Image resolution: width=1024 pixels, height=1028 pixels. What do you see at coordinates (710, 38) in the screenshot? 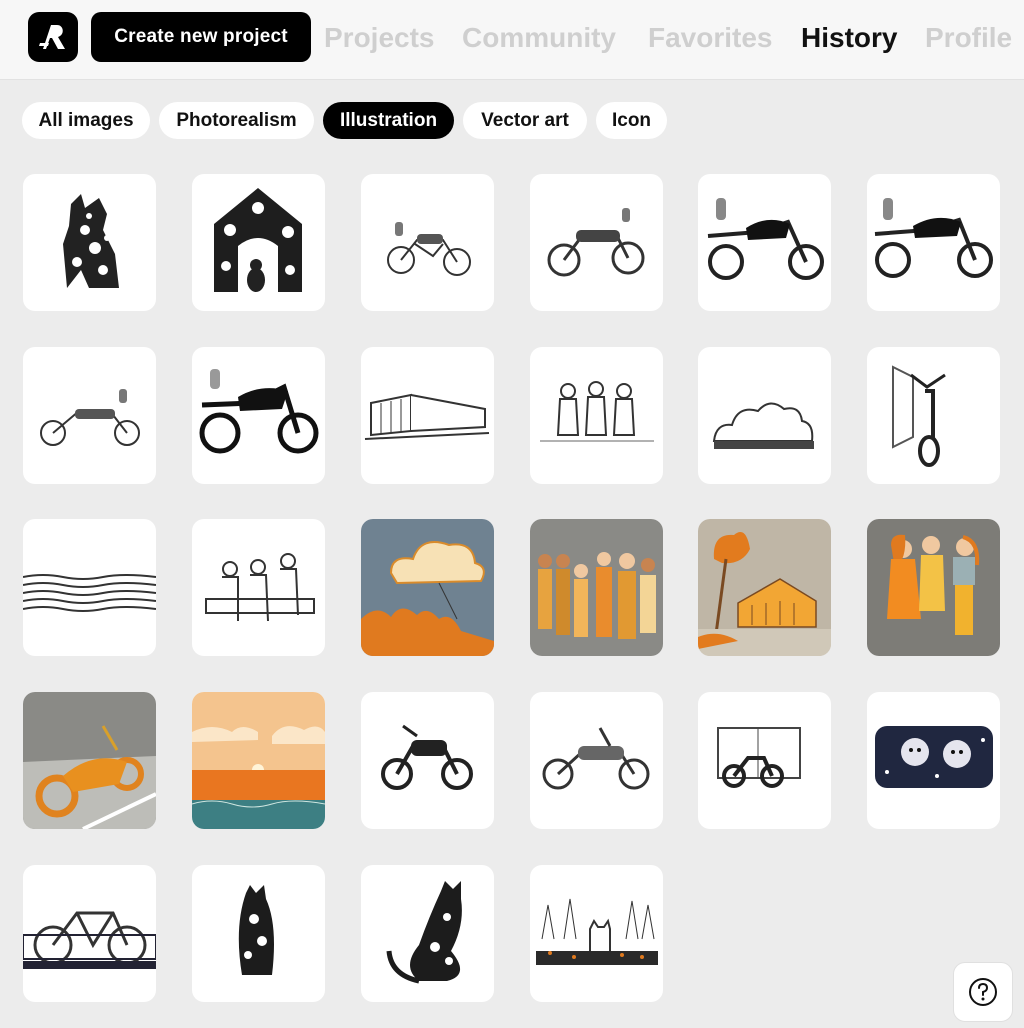
I see `nav-favorites: Favorites` at bounding box center [710, 38].